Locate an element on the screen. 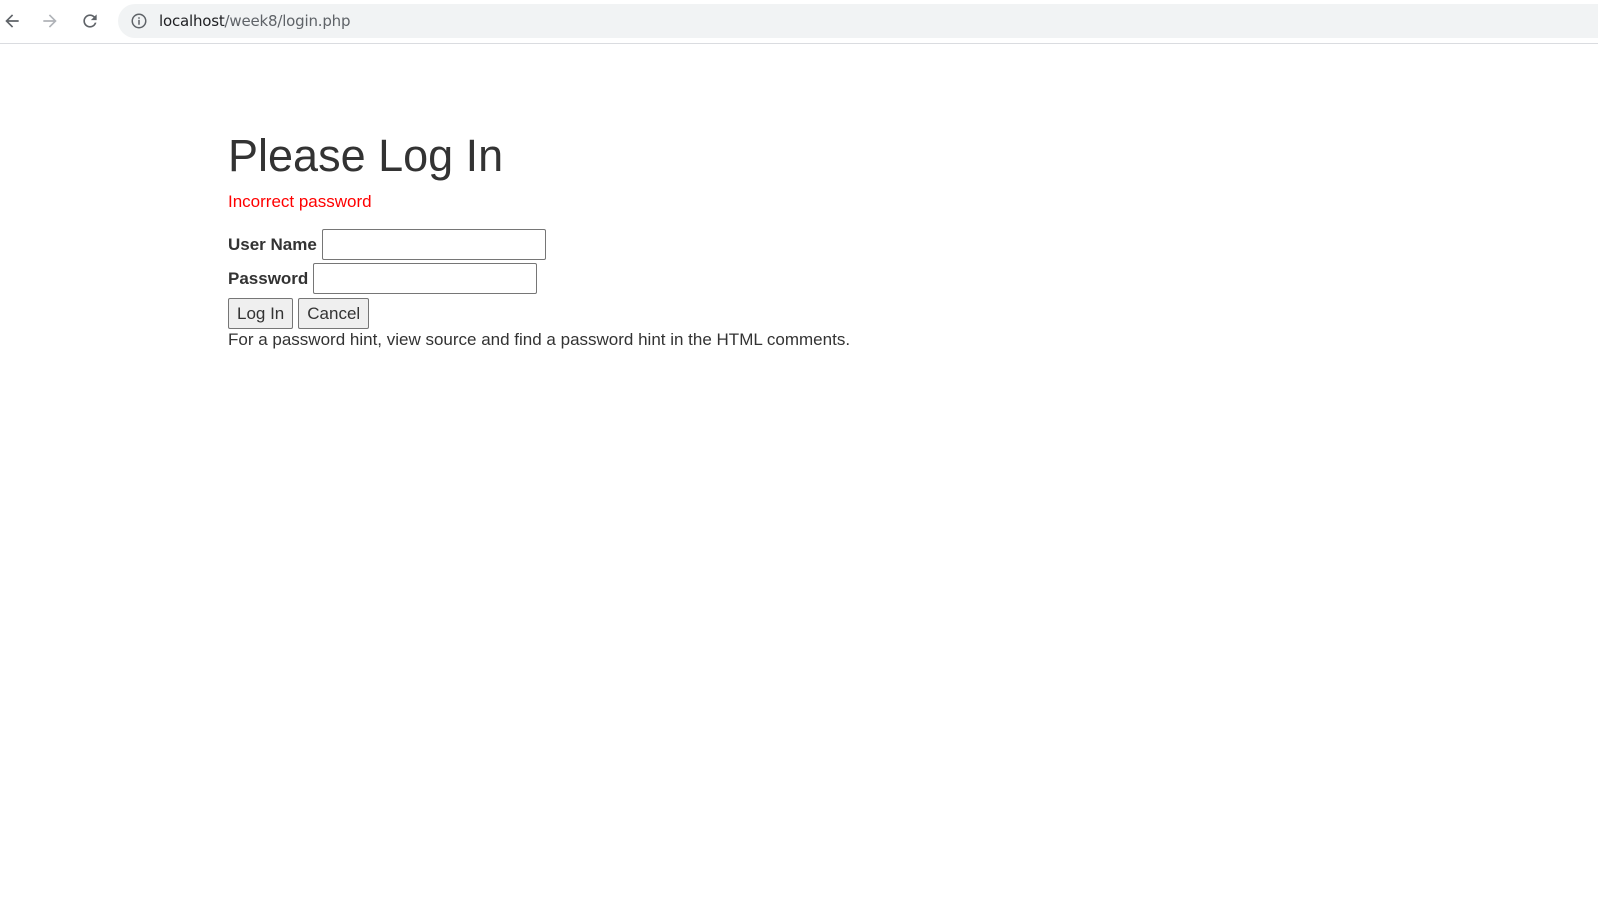 The height and width of the screenshot is (924, 1598). error-message: Incorrect password is located at coordinates (300, 201).